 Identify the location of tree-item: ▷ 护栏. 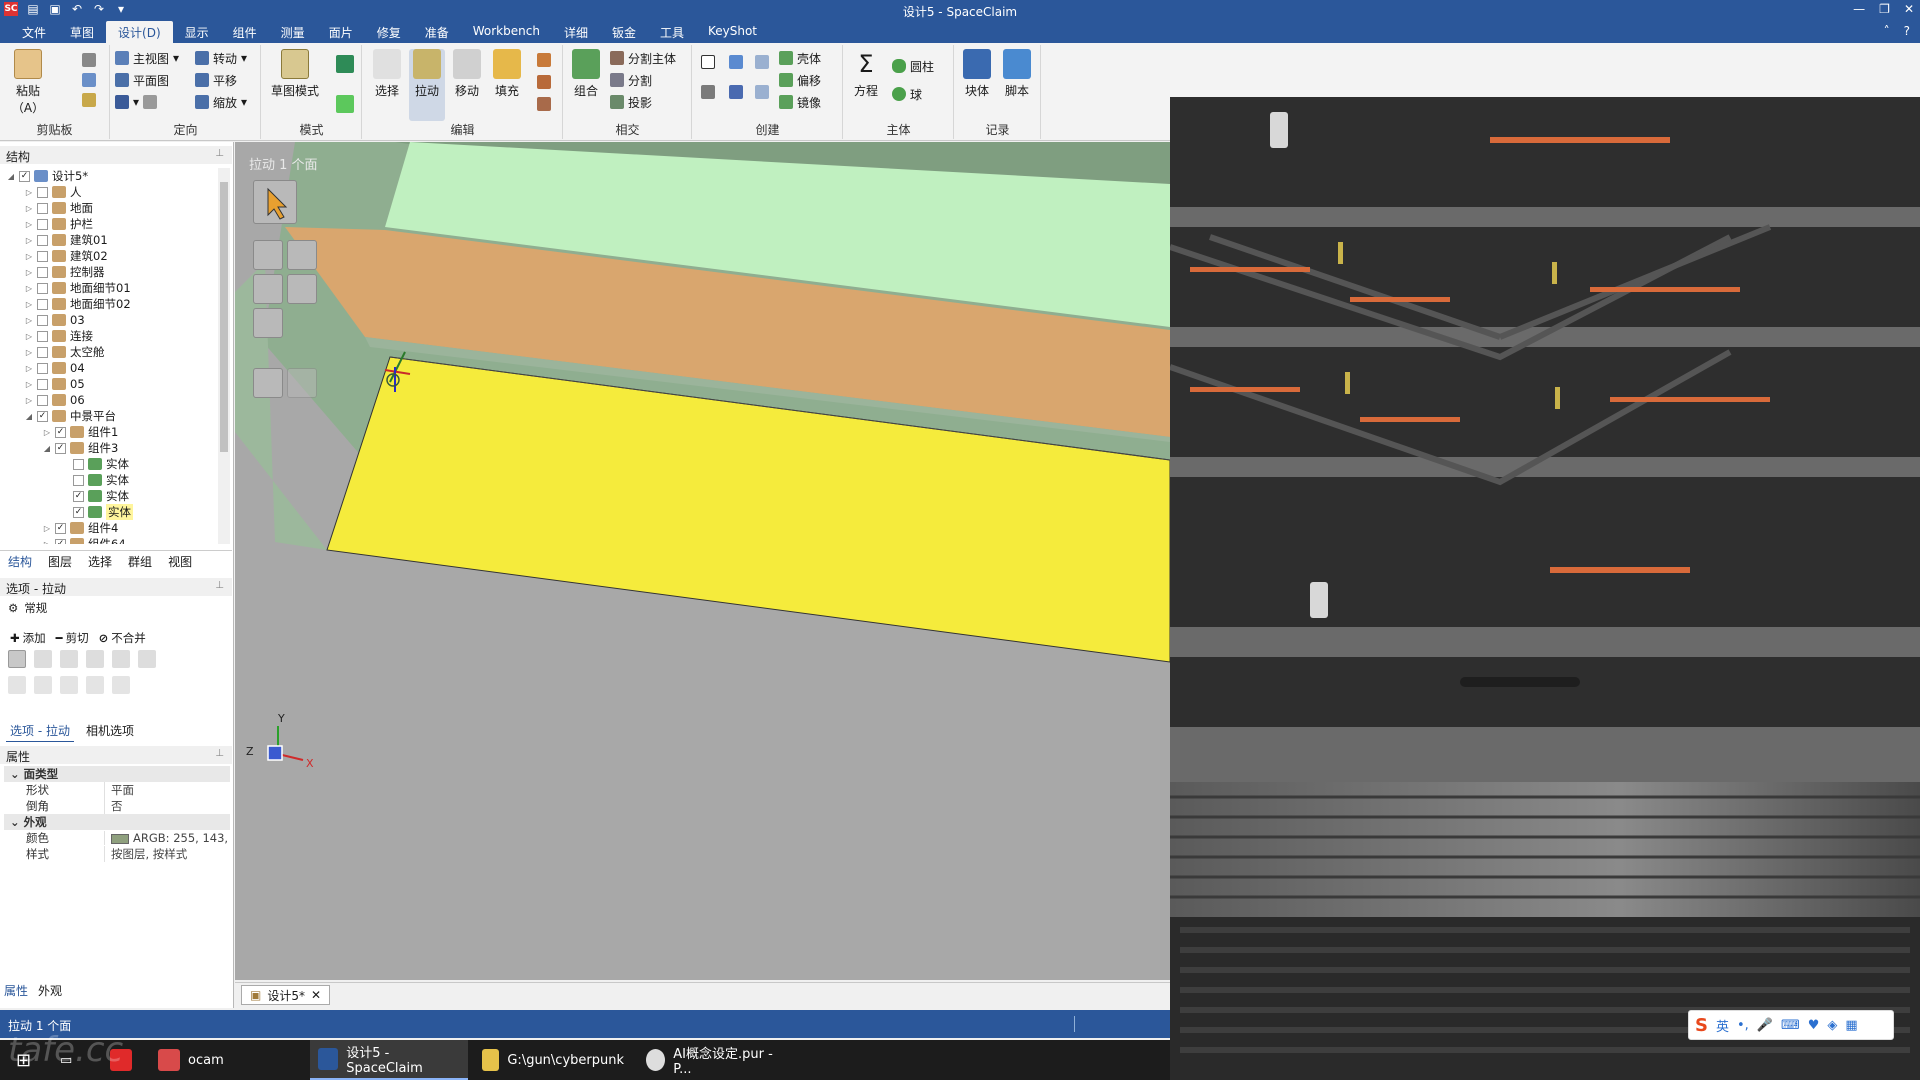
(46, 224).